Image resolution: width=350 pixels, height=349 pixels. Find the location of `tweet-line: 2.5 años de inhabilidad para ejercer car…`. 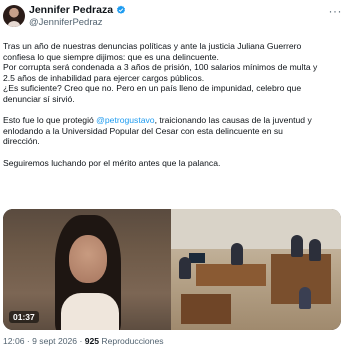

tweet-line: 2.5 años de inhabilidad para ejercer car… is located at coordinates (104, 77).